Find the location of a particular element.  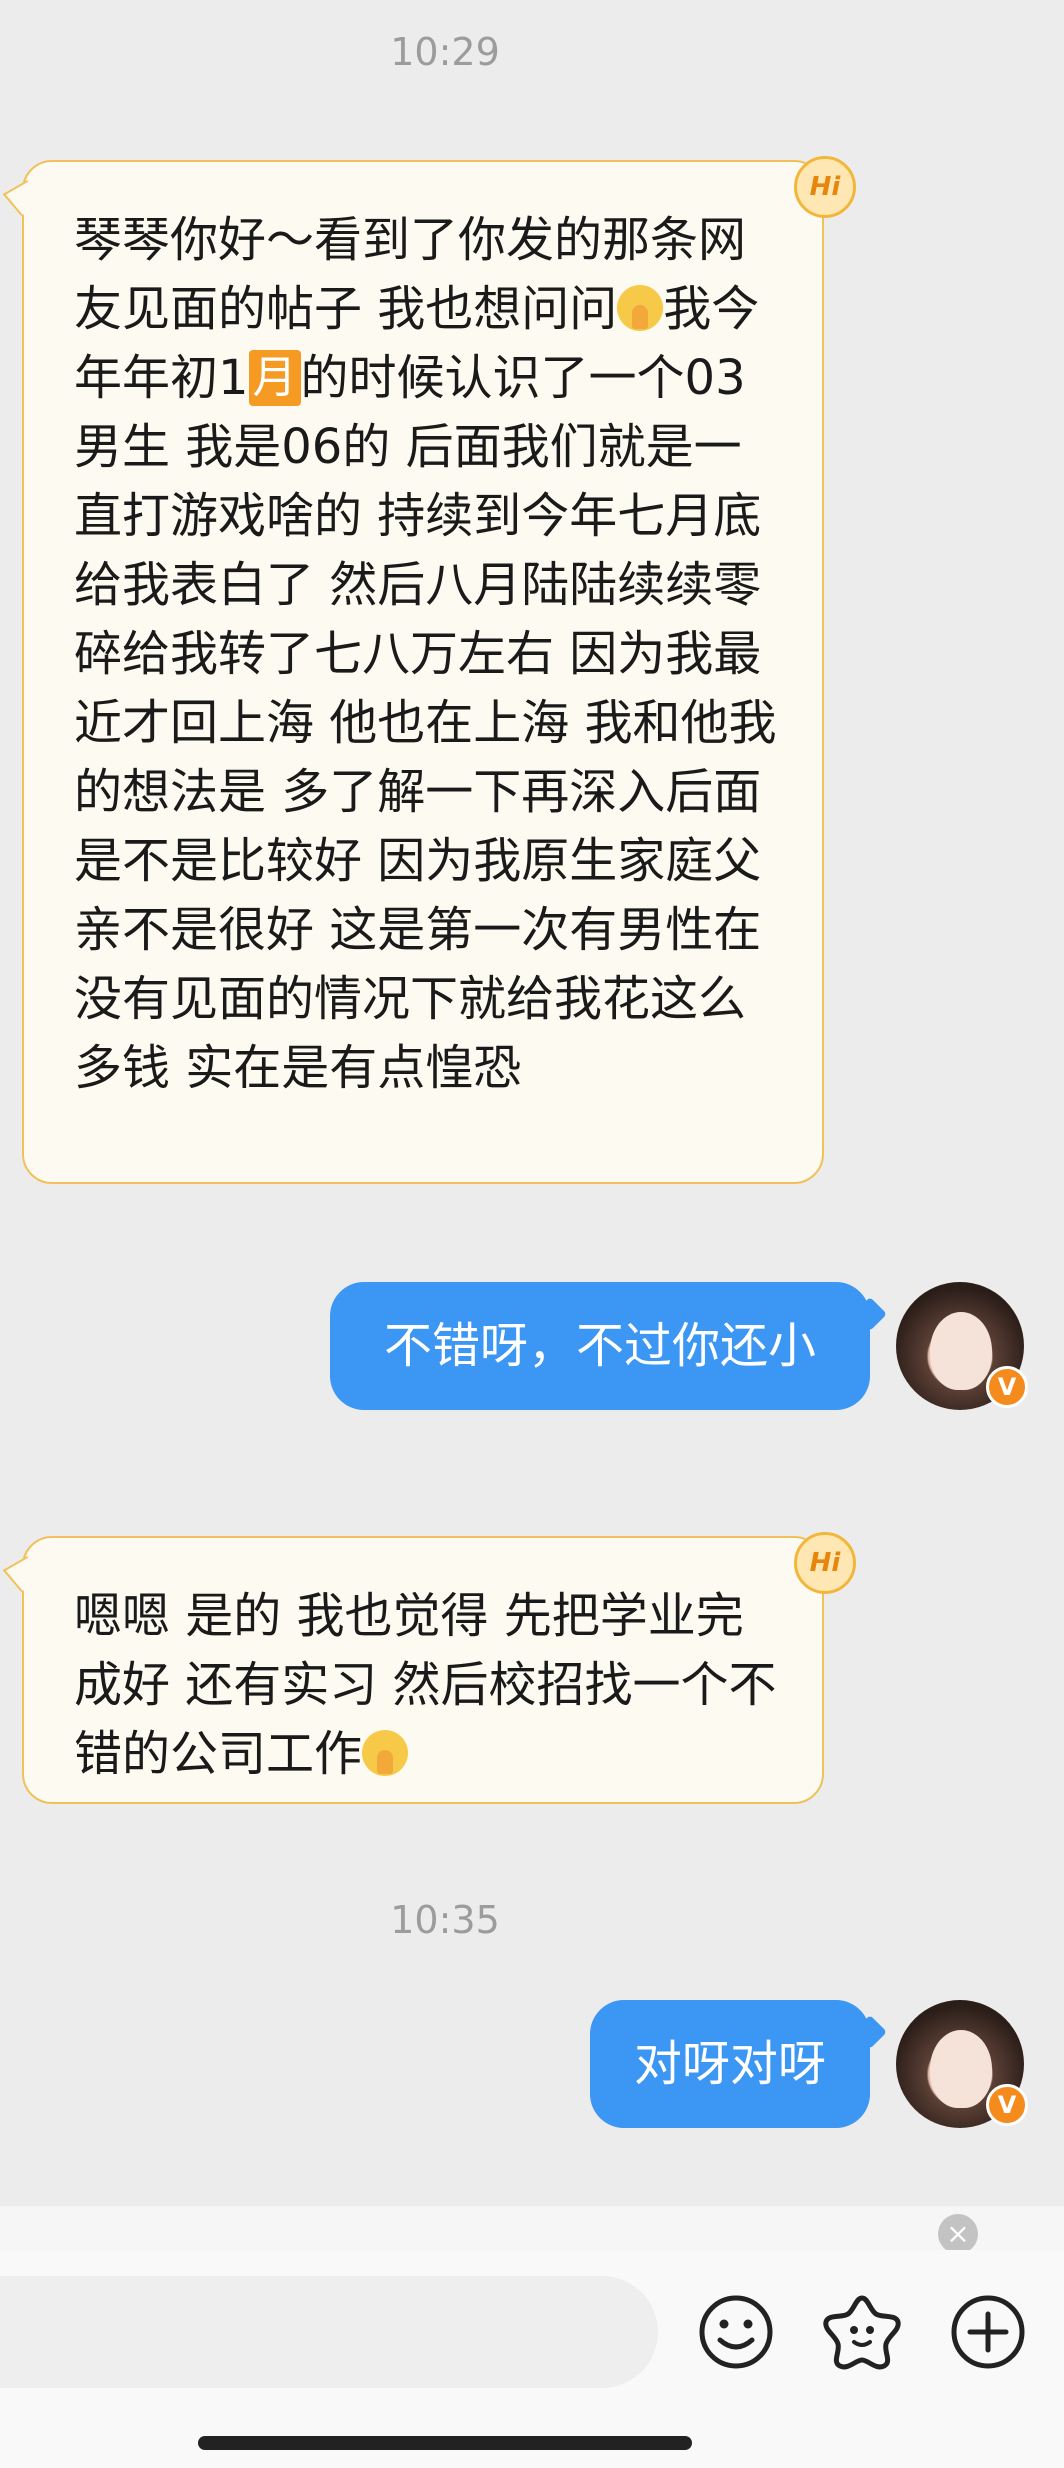

outgoing-message-bubble: 不错呀，不过你还小 is located at coordinates (600, 1346).